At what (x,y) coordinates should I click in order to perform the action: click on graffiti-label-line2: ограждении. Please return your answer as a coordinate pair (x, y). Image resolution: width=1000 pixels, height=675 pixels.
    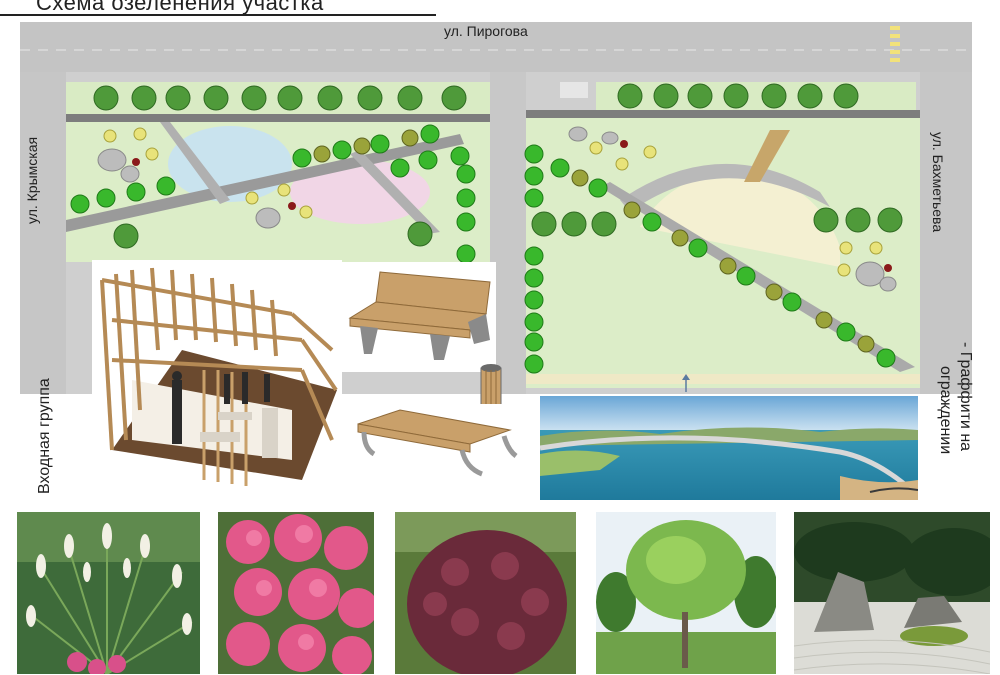
    Looking at the image, I should click on (945, 410).